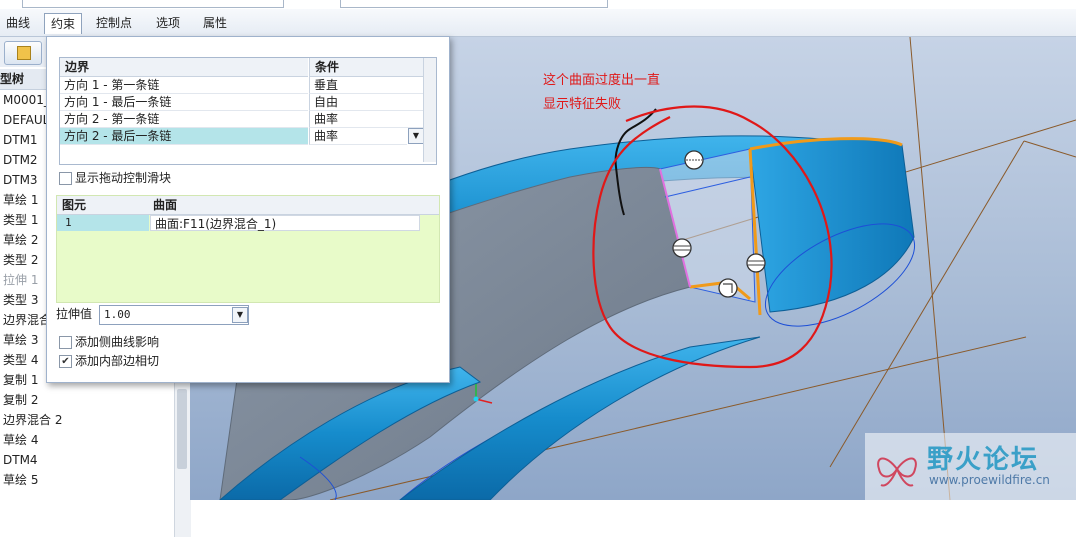  What do you see at coordinates (20, 460) in the screenshot?
I see `tree-item: DTM4` at bounding box center [20, 460].